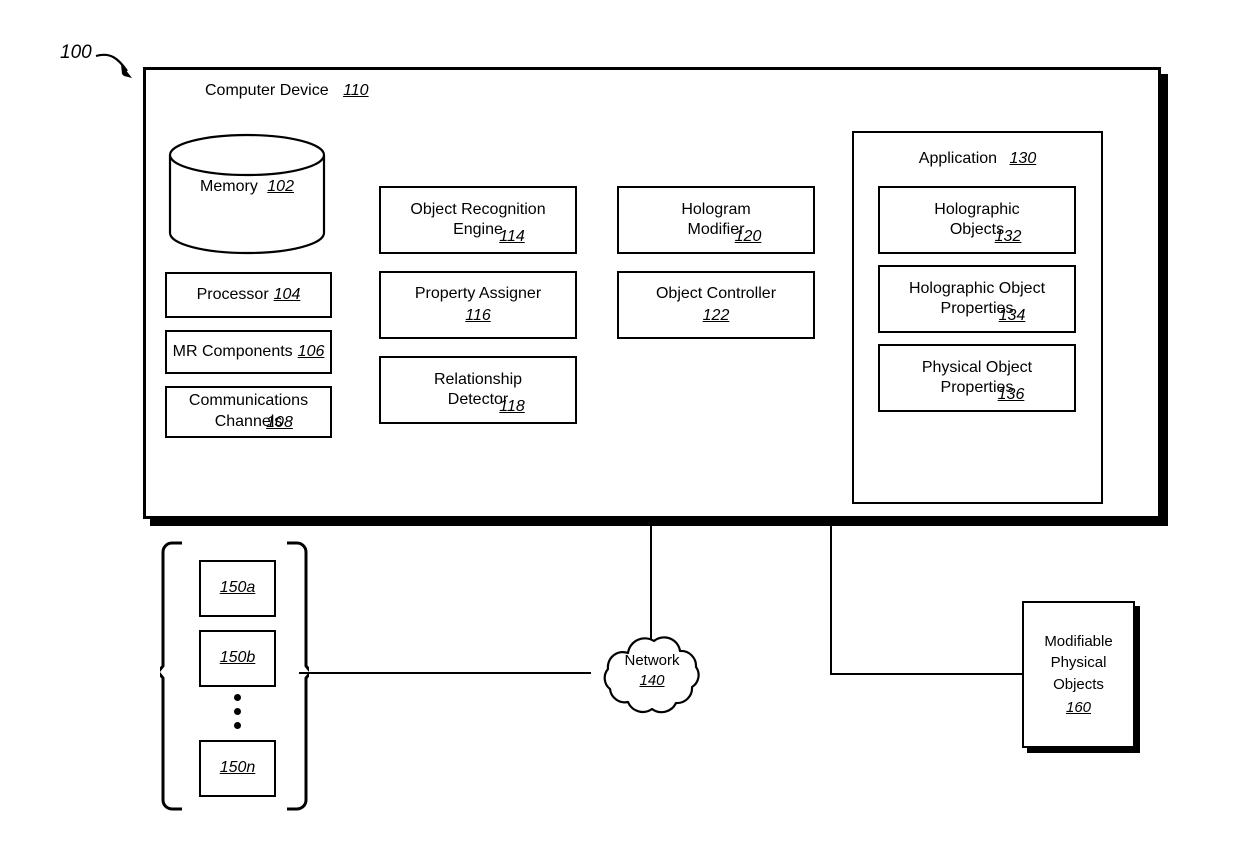  I want to click on device-box-150a: 150a, so click(237, 588).